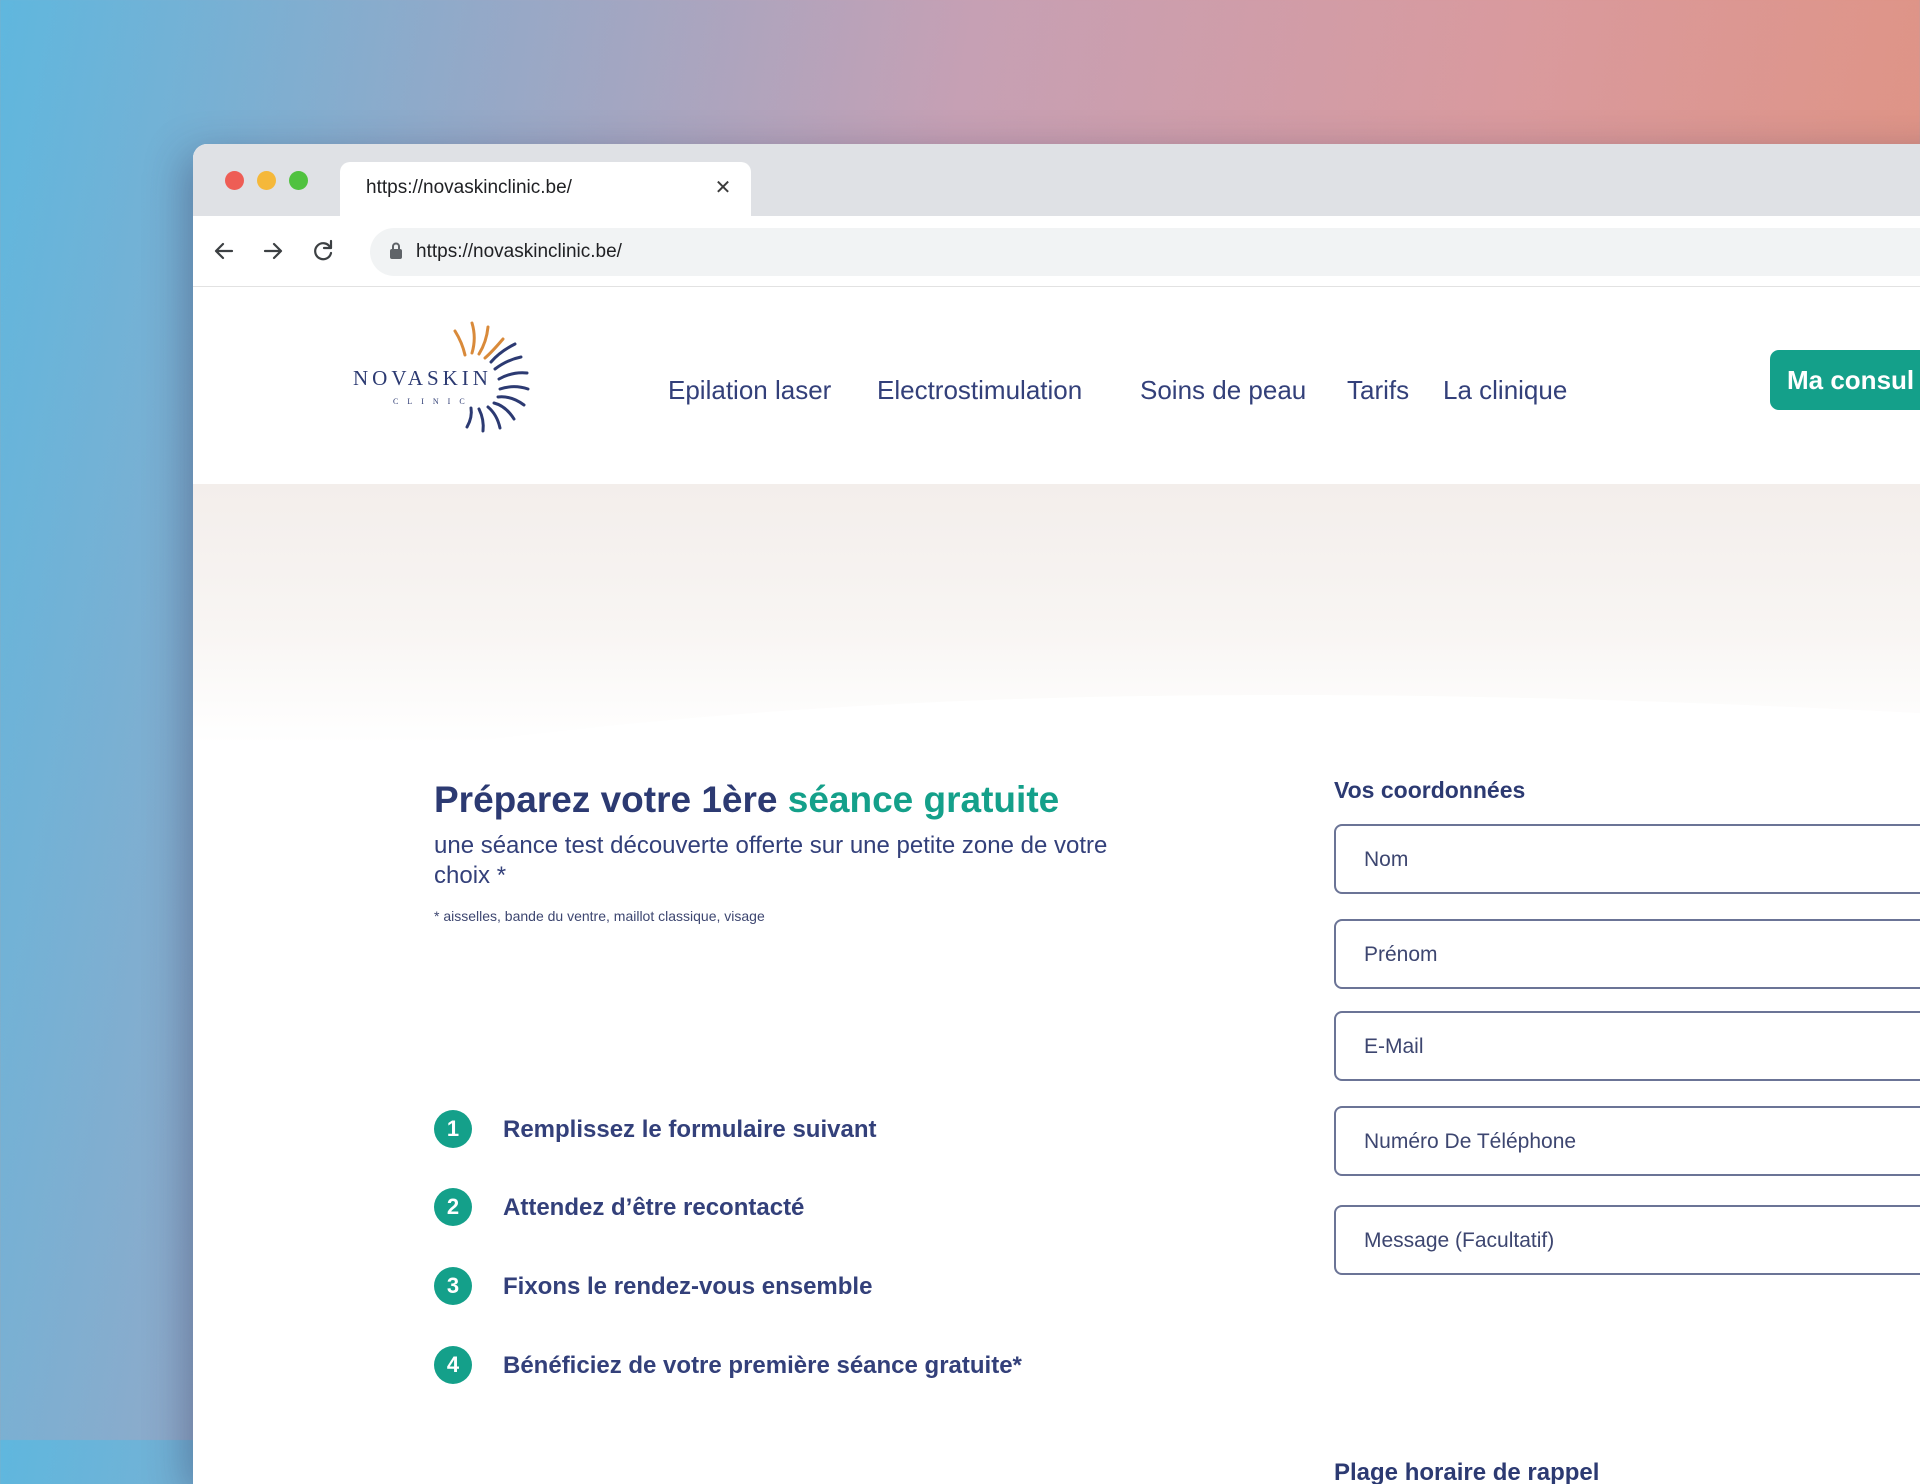 The width and height of the screenshot is (1920, 1484). I want to click on field-placeholder: Nom, so click(1386, 859).